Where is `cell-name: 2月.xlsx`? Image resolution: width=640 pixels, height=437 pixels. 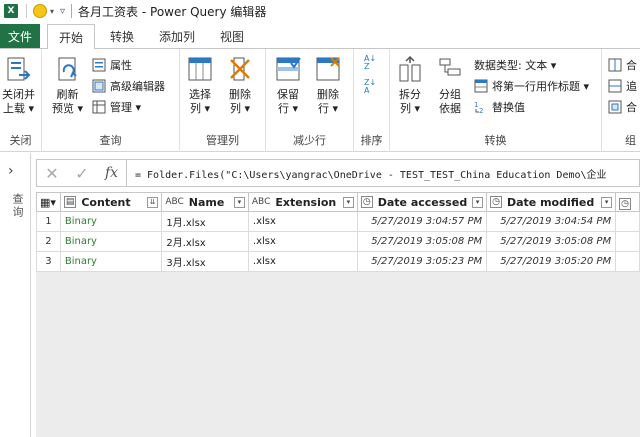 cell-name: 2月.xlsx is located at coordinates (205, 241).